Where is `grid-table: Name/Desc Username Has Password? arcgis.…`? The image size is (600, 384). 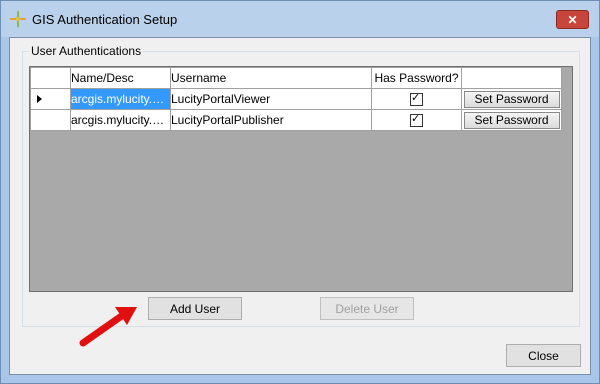 grid-table: Name/Desc Username Has Password? arcgis.… is located at coordinates (296, 99).